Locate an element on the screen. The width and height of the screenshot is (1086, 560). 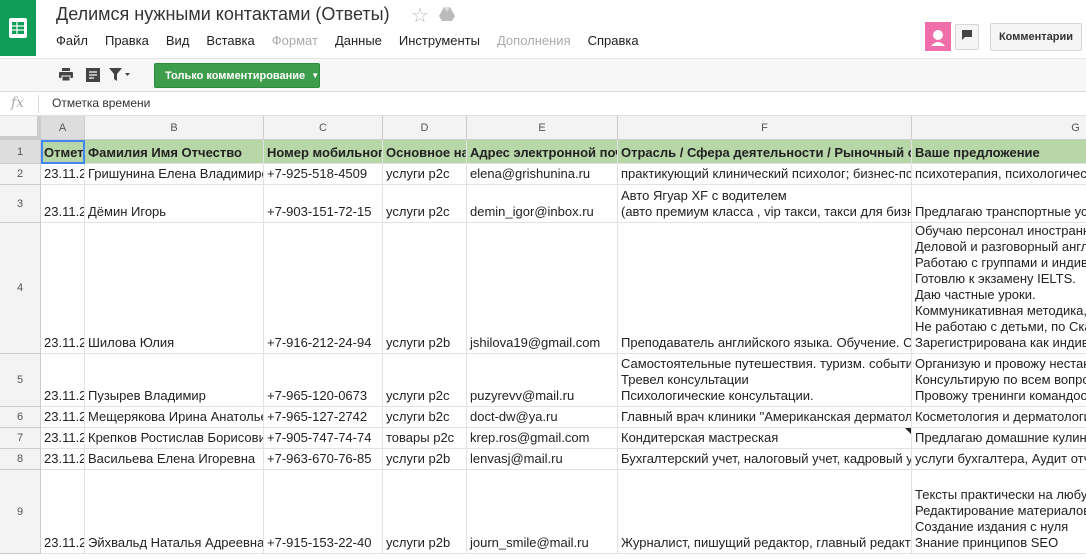
table-cell: Васильева Елена Игоревна is located at coordinates (174, 459).